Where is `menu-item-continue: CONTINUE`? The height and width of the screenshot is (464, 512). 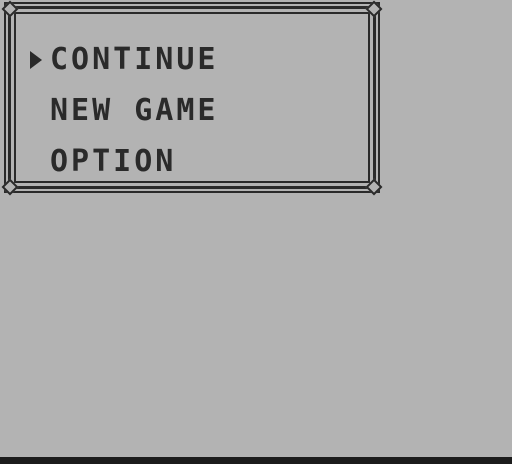
menu-item-continue: CONTINUE is located at coordinates (134, 60).